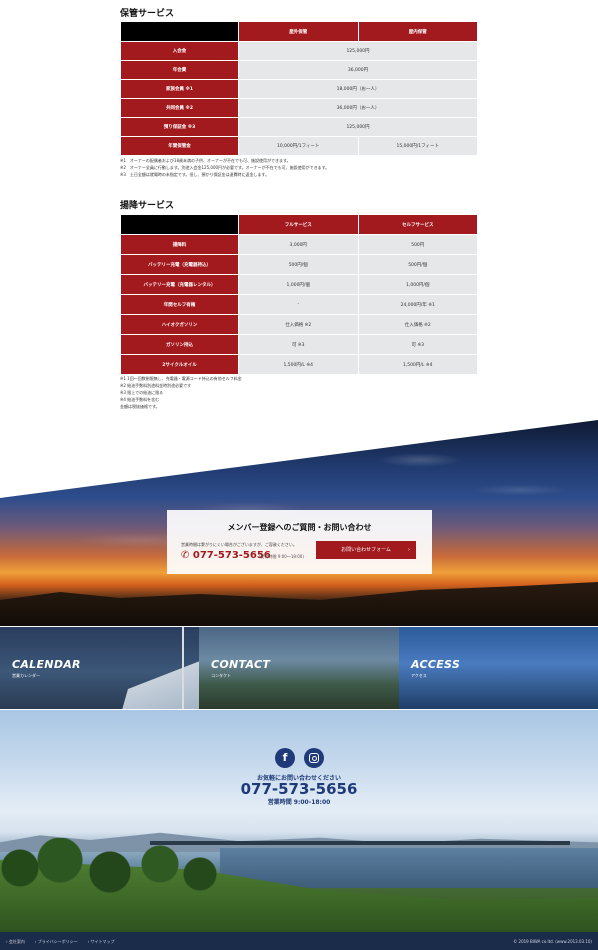  I want to click on table-row: 共同会員 ※2 36,000円（お一人）, so click(299, 108).